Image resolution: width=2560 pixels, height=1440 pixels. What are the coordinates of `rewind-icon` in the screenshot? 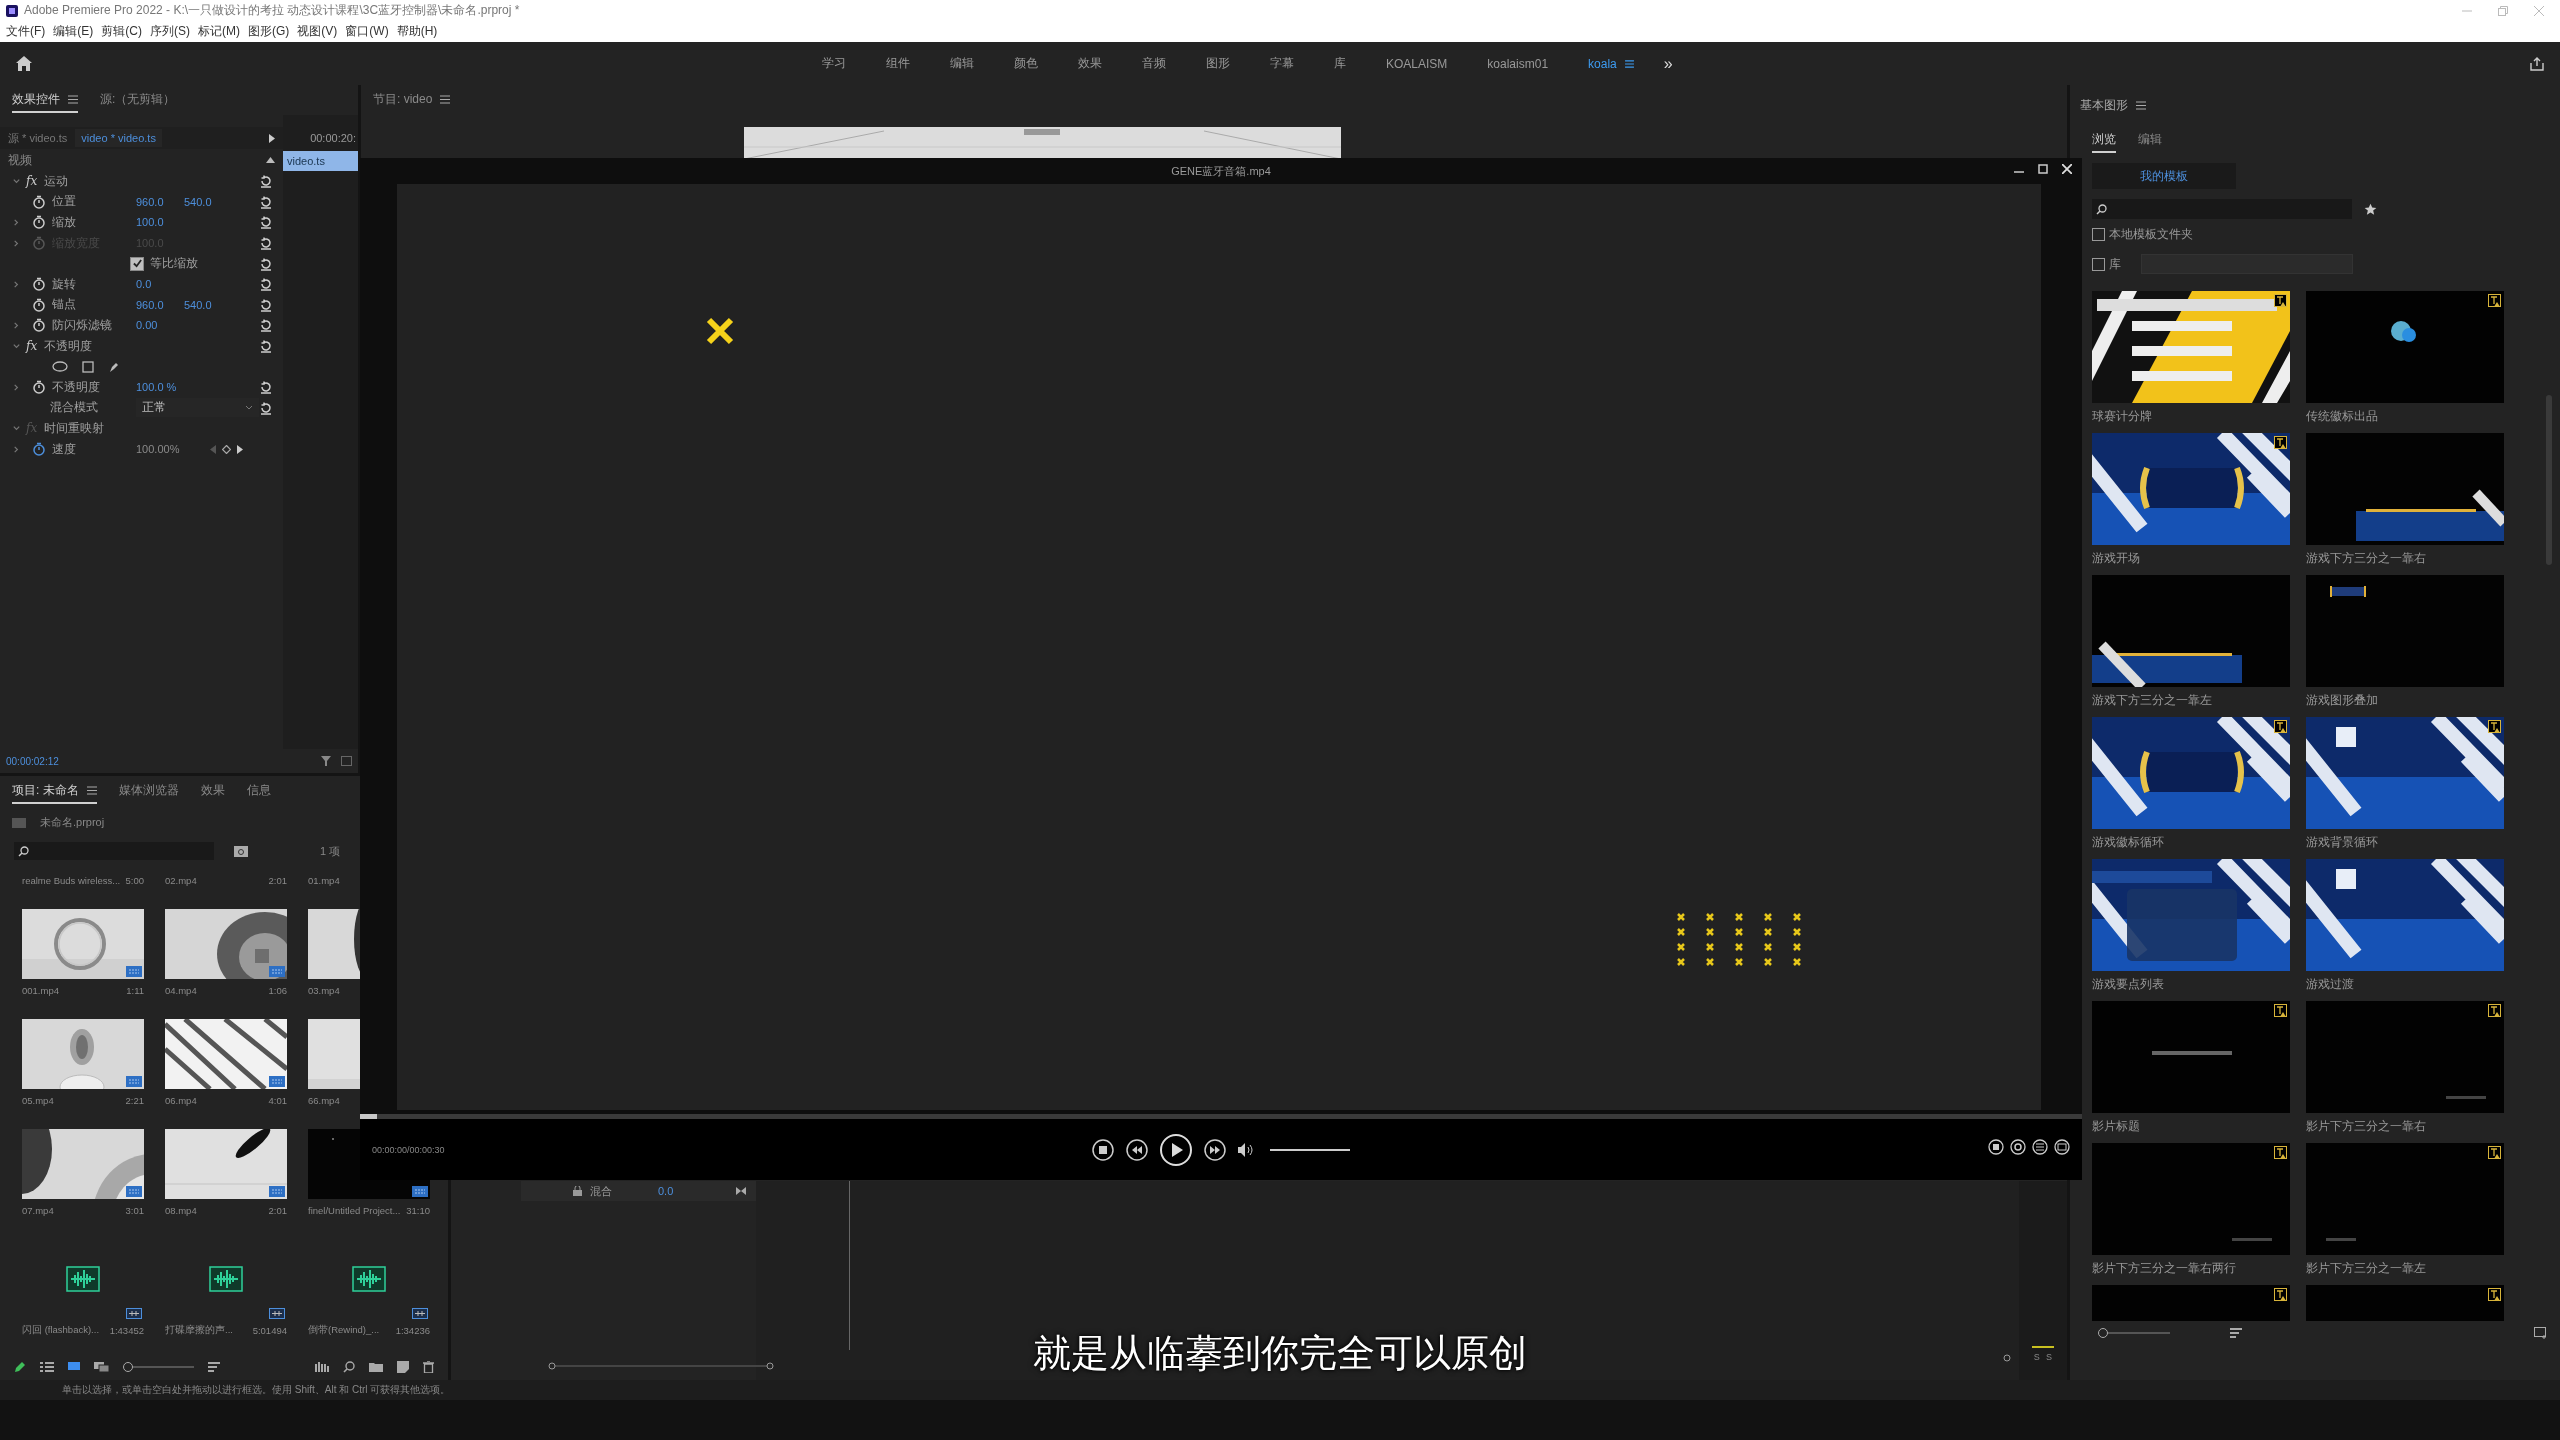 It's located at (1137, 1149).